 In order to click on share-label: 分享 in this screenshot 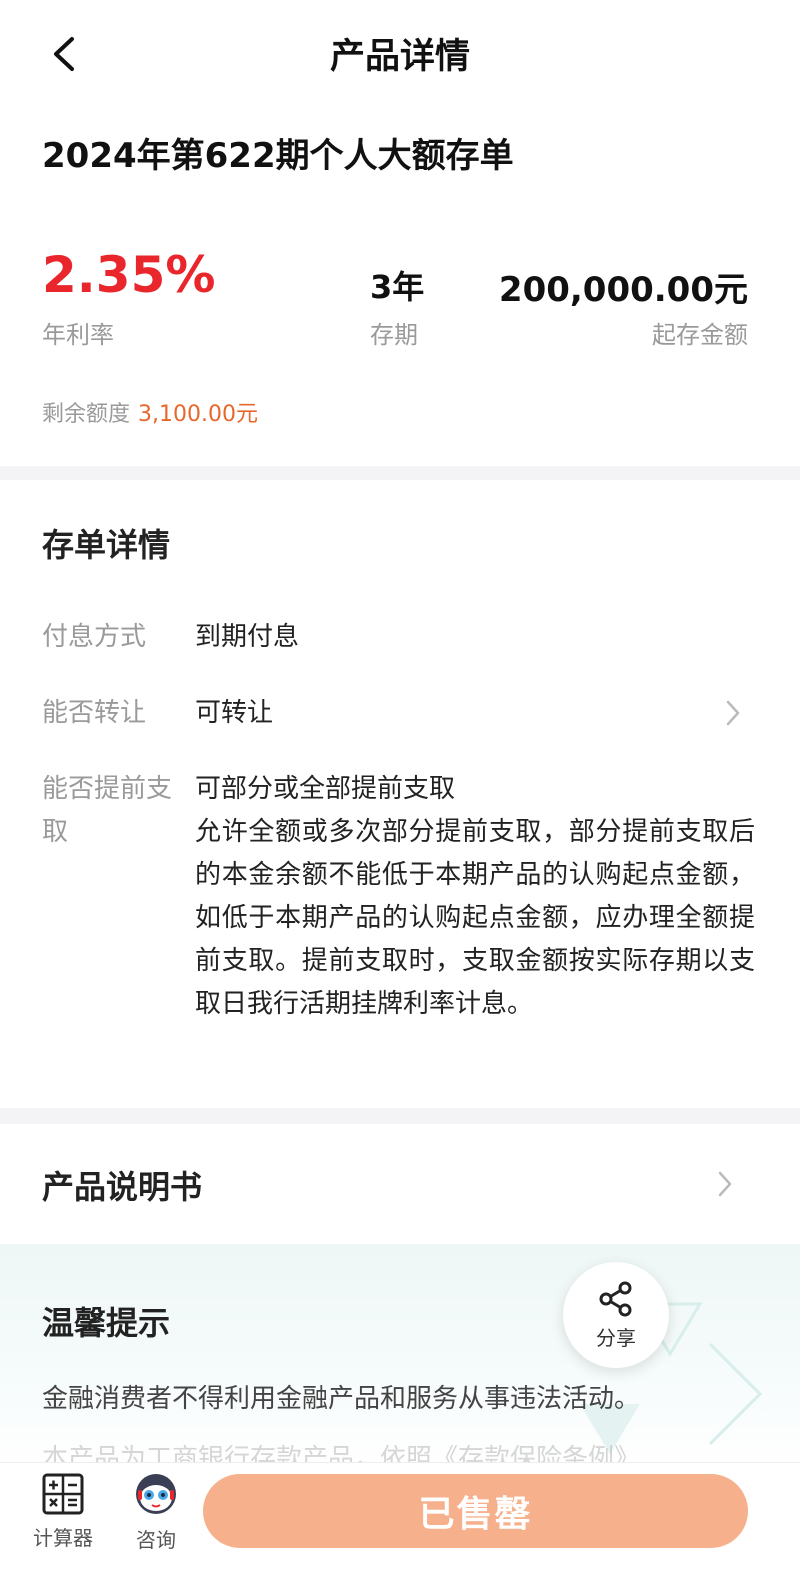, I will do `click(616, 1337)`.